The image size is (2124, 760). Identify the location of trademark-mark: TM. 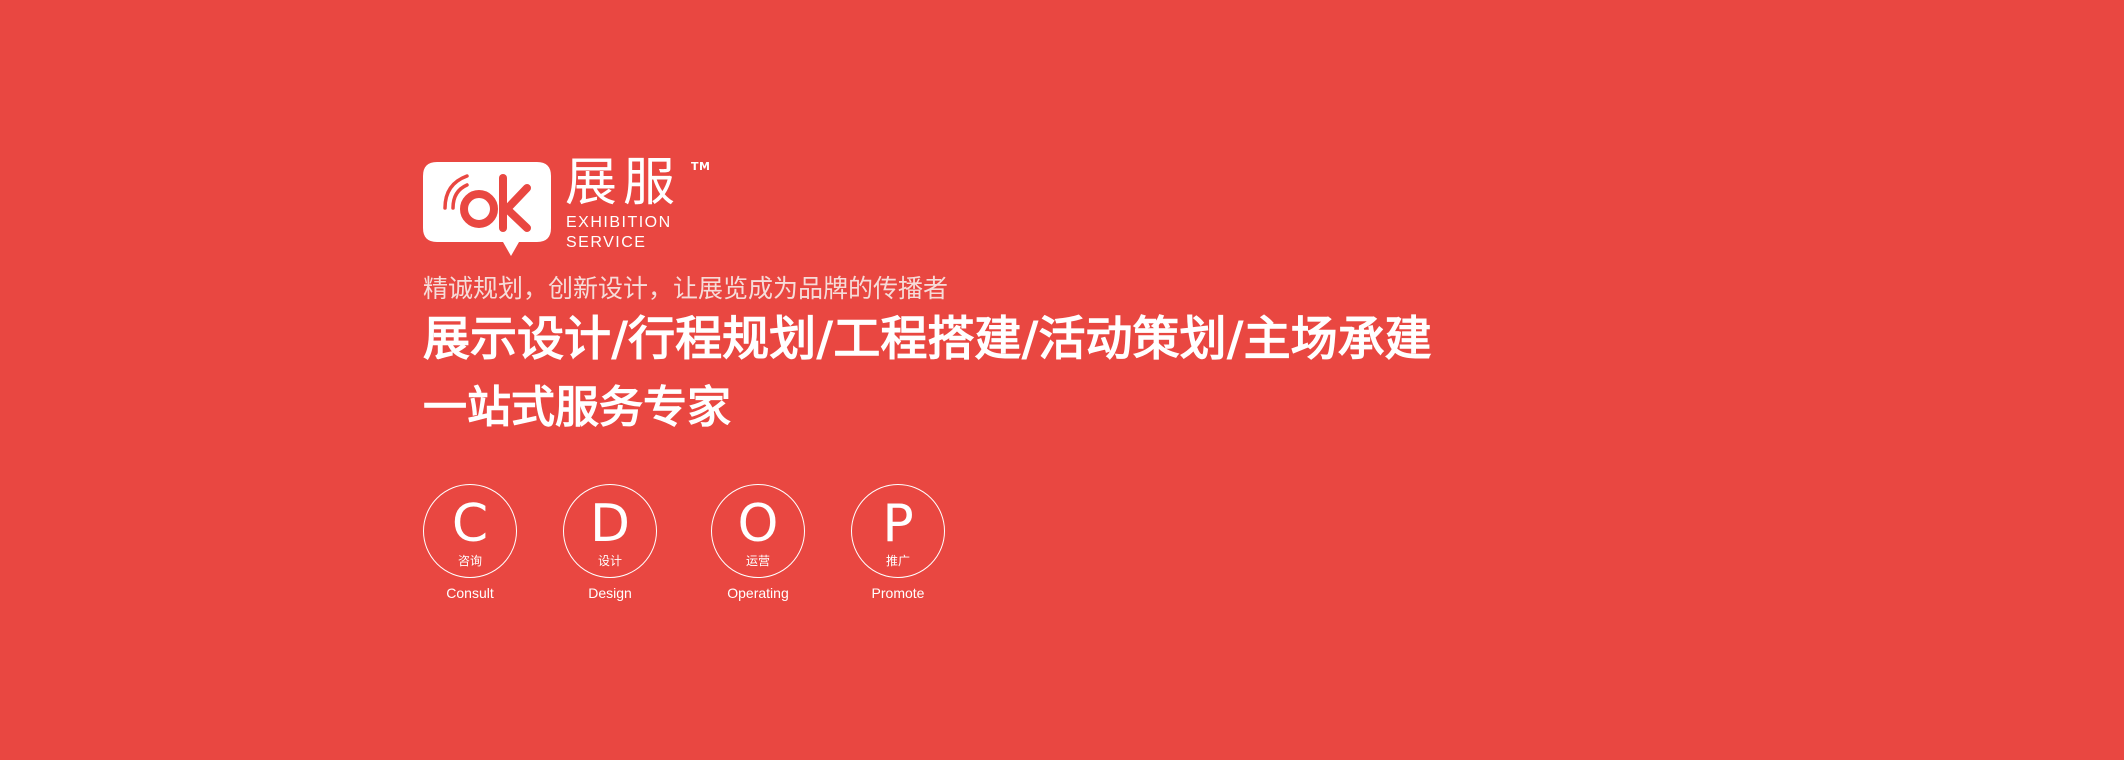
(701, 166).